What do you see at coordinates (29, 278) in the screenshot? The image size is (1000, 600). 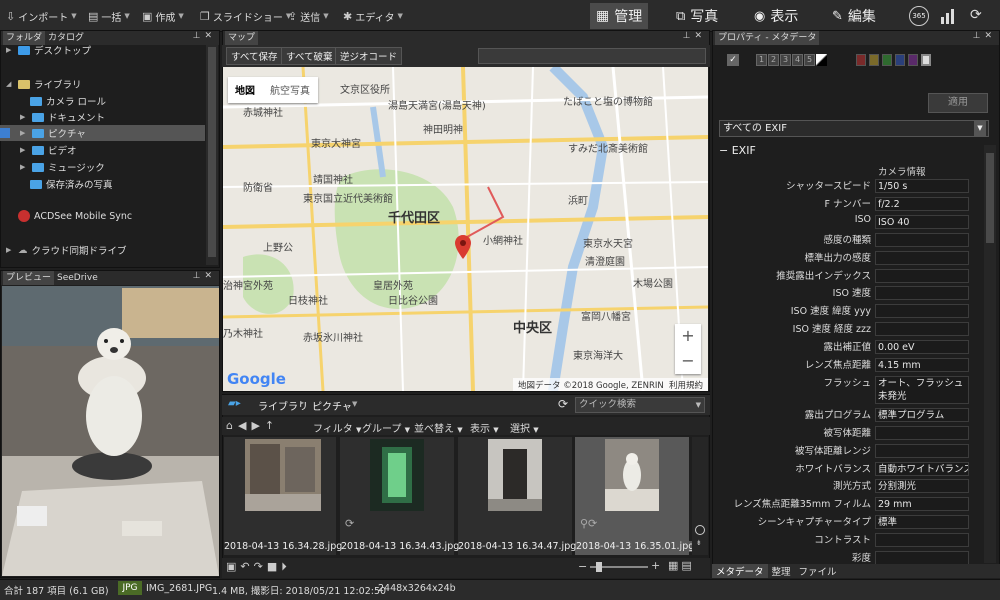 I see `tab-preview: プレビュー` at bounding box center [29, 278].